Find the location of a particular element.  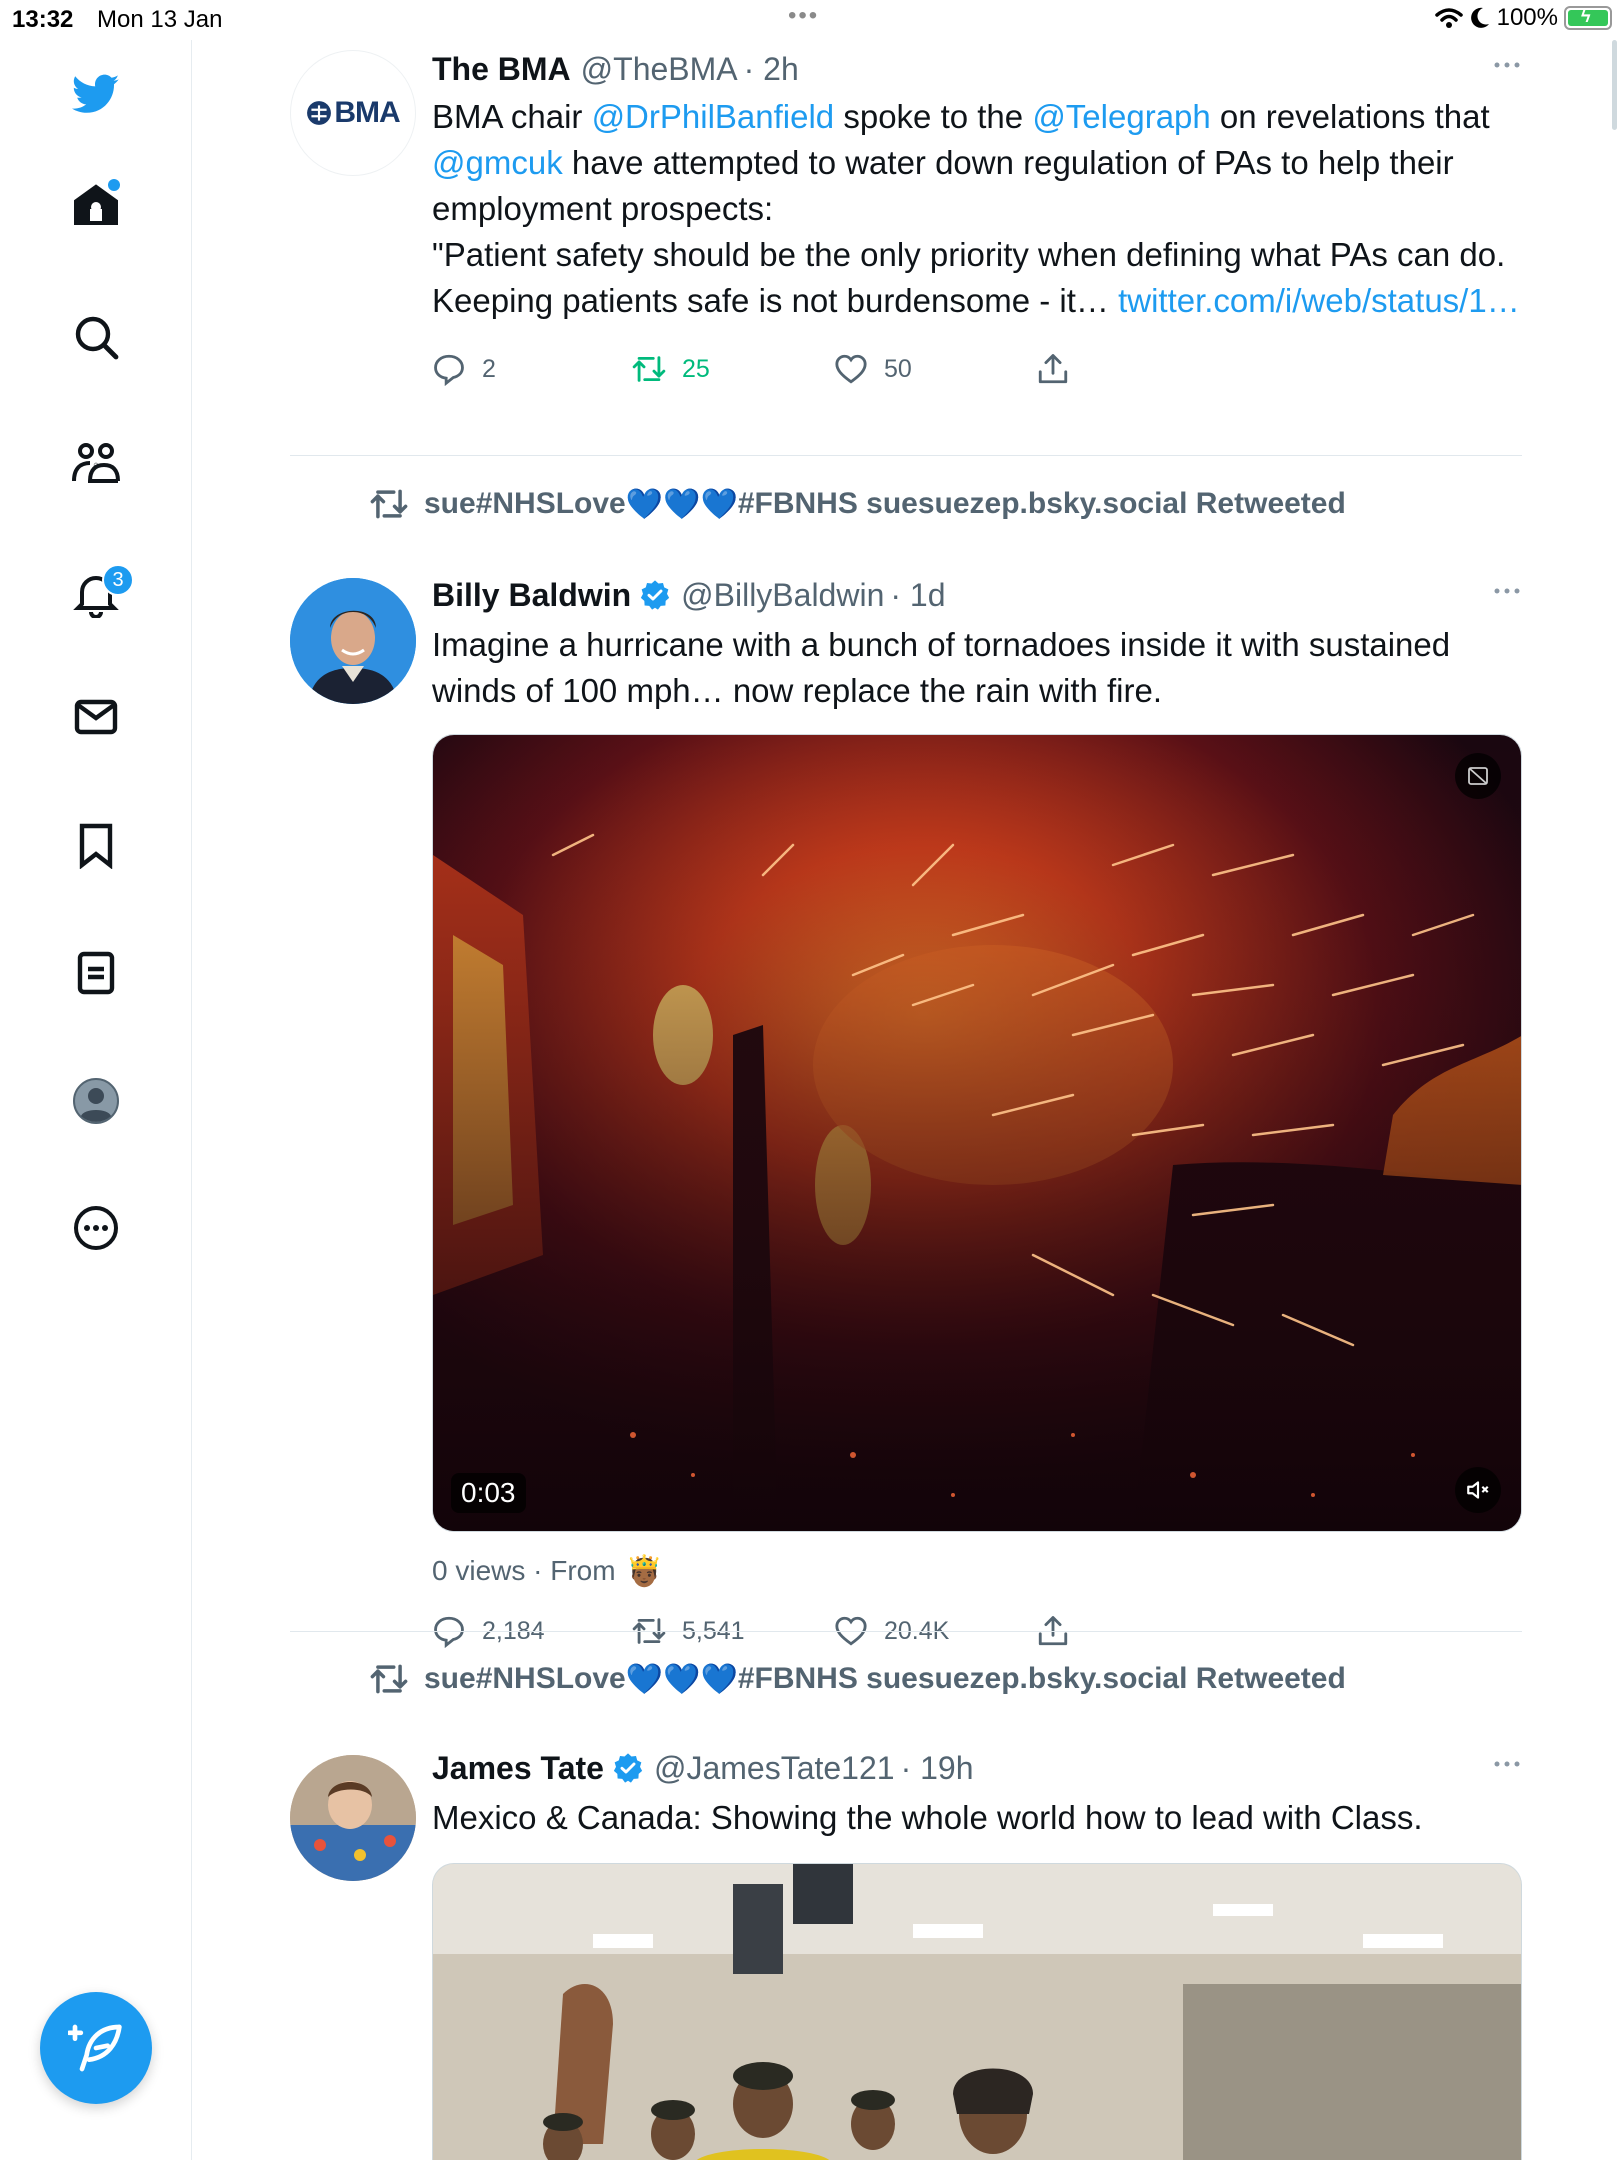

share-button is located at coordinates (1061, 369).